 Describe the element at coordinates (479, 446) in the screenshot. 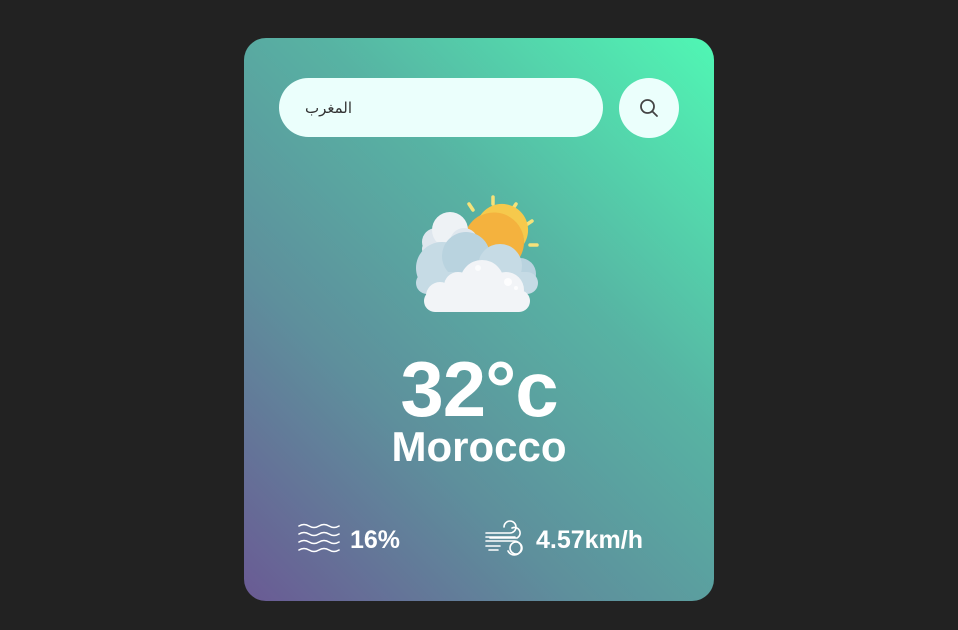

I see `city-name: Morocco` at that location.